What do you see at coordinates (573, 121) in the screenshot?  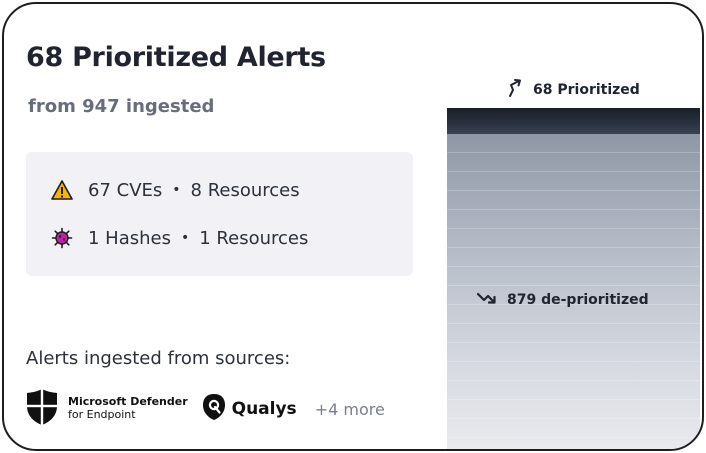 I see `prioritized-bar` at bounding box center [573, 121].